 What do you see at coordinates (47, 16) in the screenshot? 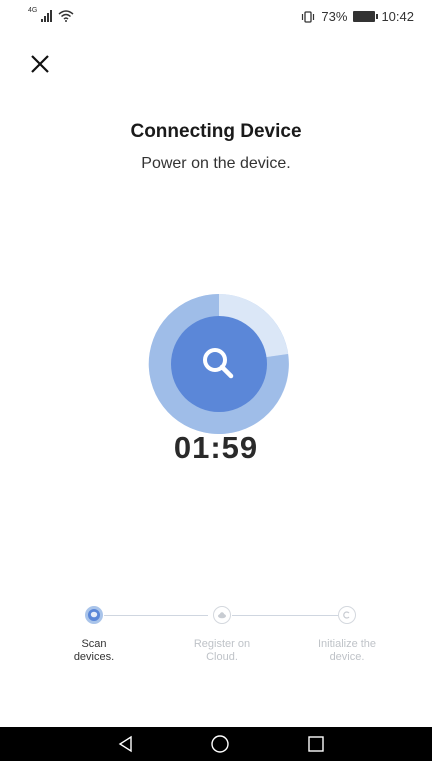
I see `signal-icon` at bounding box center [47, 16].